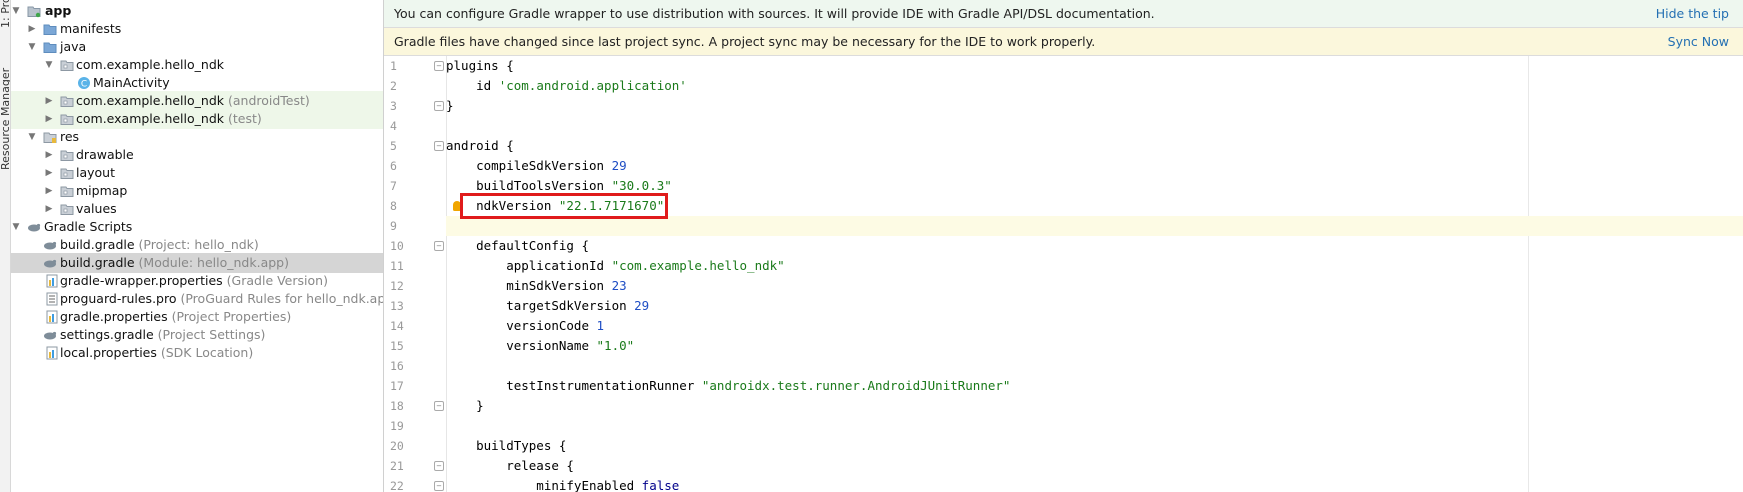 Image resolution: width=1743 pixels, height=492 pixels. What do you see at coordinates (529, 165) in the screenshot?
I see `code-text: compileSdkVersion` at bounding box center [529, 165].